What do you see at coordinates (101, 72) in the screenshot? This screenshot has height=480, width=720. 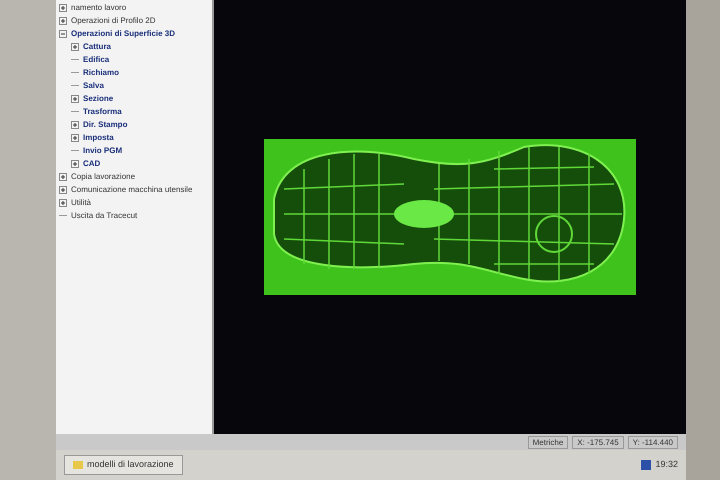 I see `tree-item: Richiamo` at bounding box center [101, 72].